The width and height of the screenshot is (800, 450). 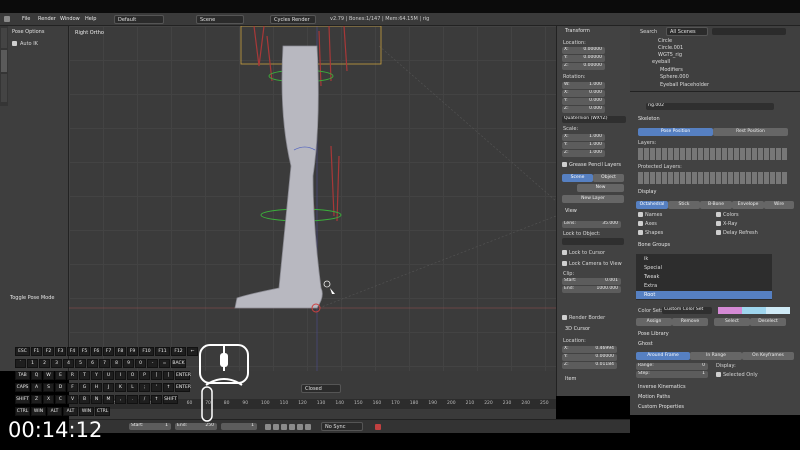 I want to click on menu-window: Window, so click(x=70, y=19).